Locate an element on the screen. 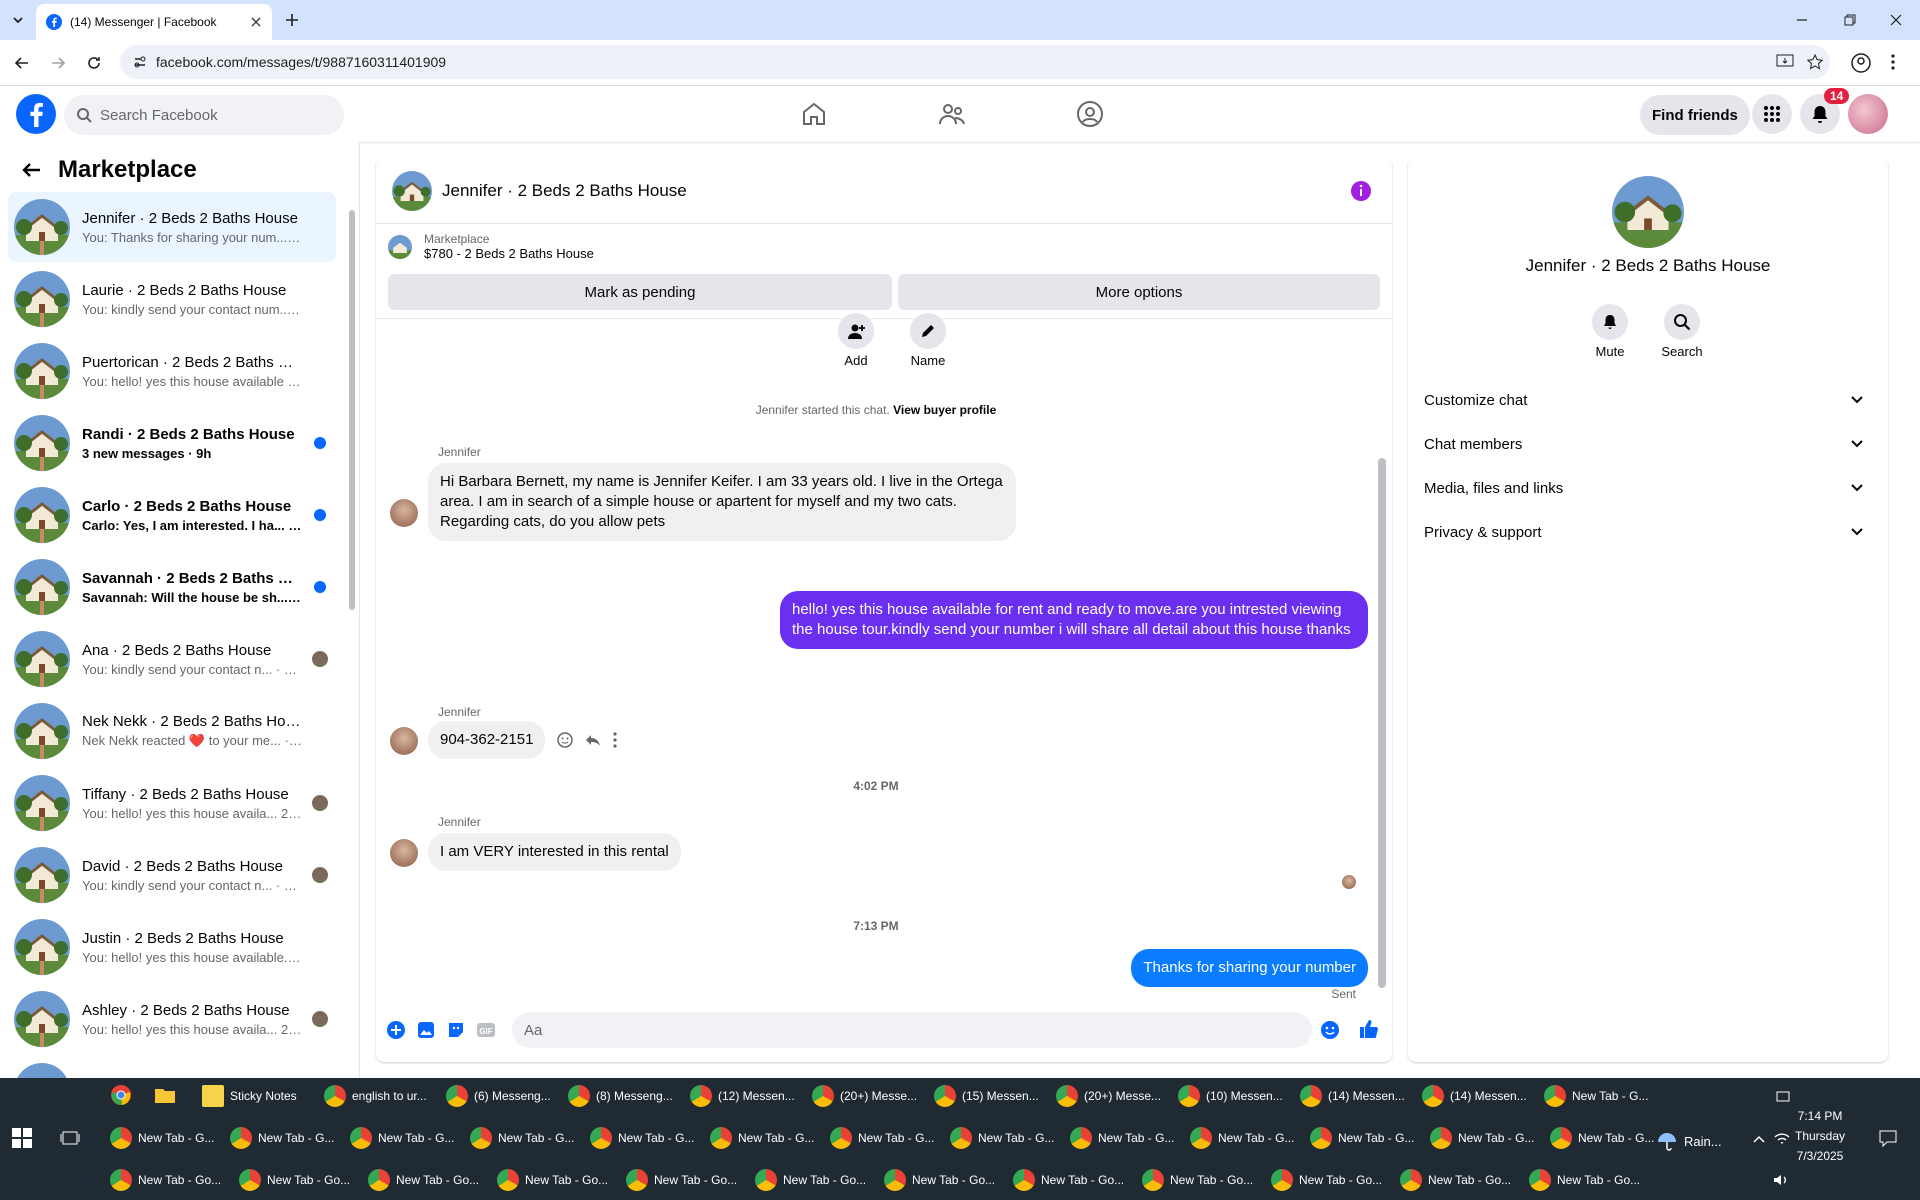  message-input: Aa is located at coordinates (912, 1030).